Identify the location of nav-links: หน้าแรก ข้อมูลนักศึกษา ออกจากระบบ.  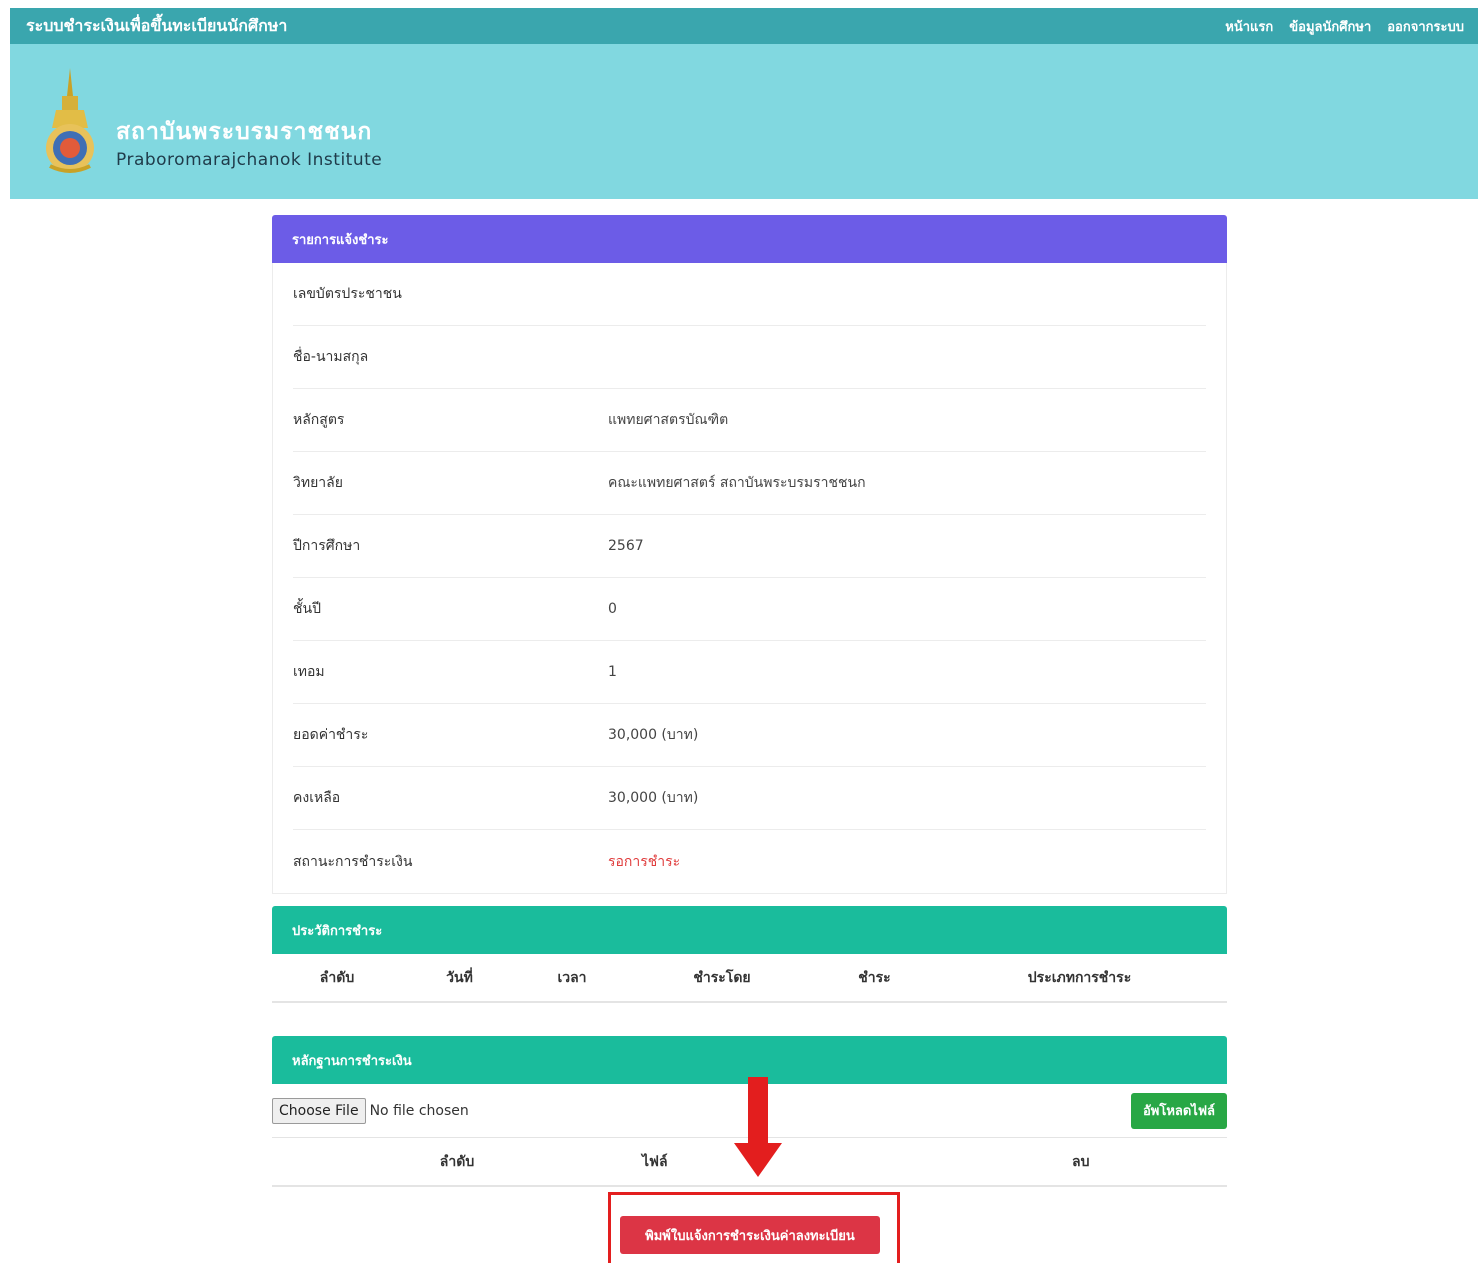
(1344, 26).